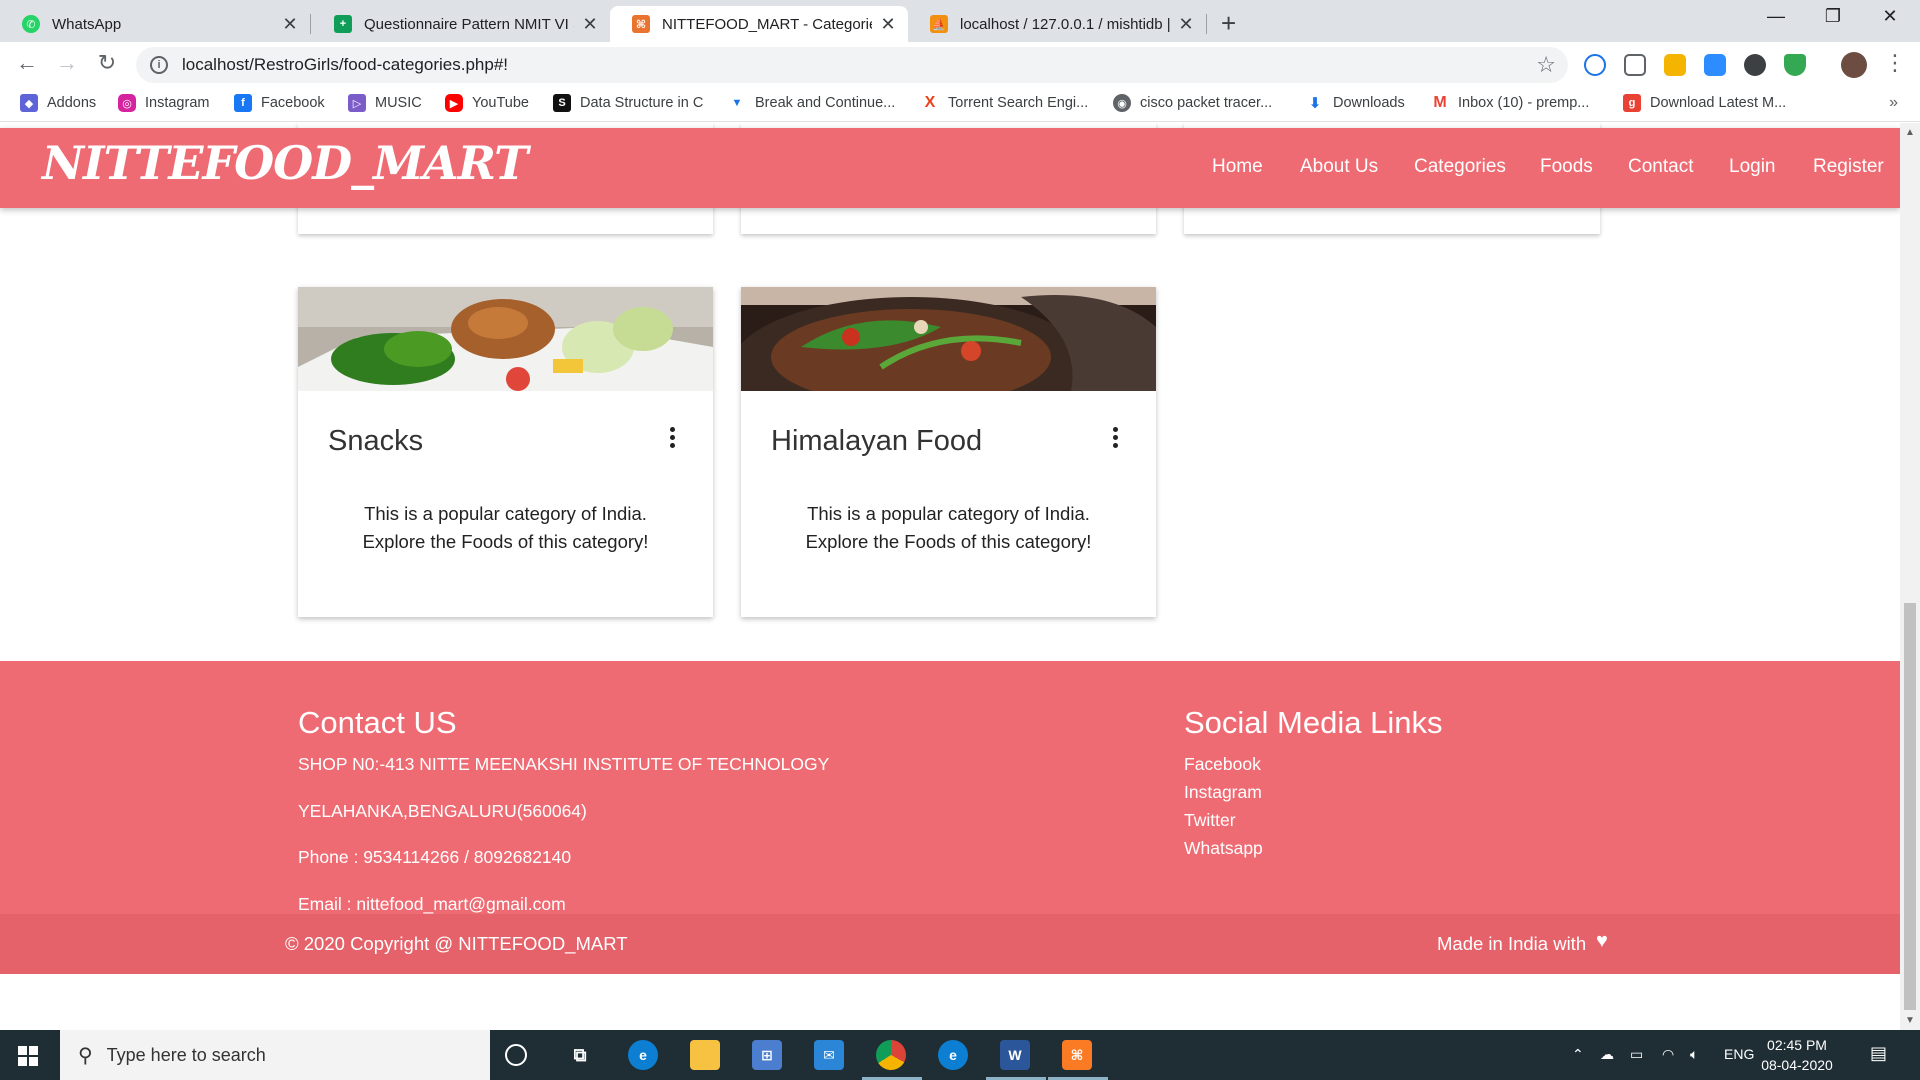 The image size is (1920, 1080). I want to click on nav-register: Register, so click(1848, 167).